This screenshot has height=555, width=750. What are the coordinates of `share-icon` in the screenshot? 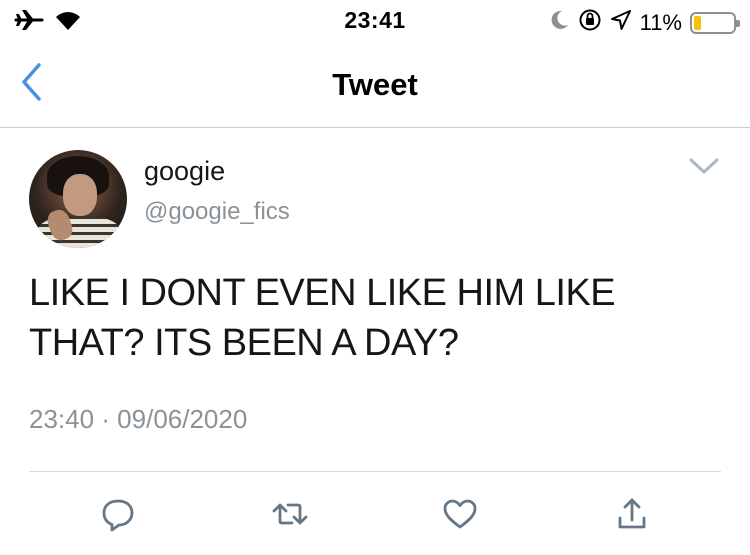 It's located at (632, 516).